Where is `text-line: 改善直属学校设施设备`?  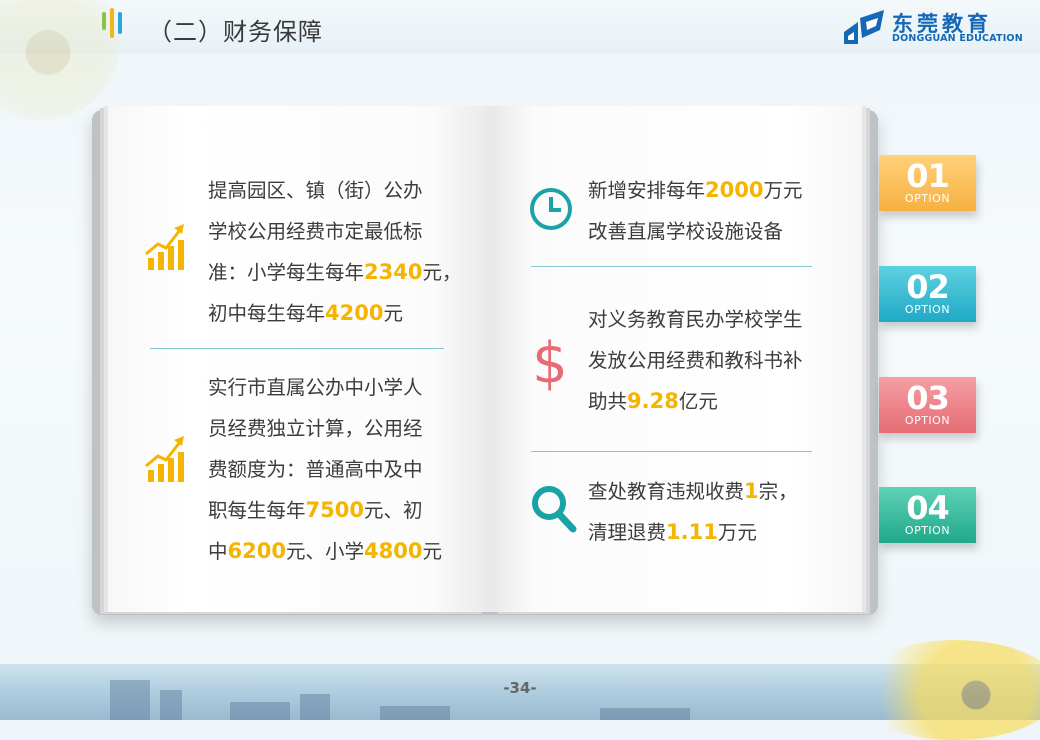 text-line: 改善直属学校设施设备 is located at coordinates (686, 231).